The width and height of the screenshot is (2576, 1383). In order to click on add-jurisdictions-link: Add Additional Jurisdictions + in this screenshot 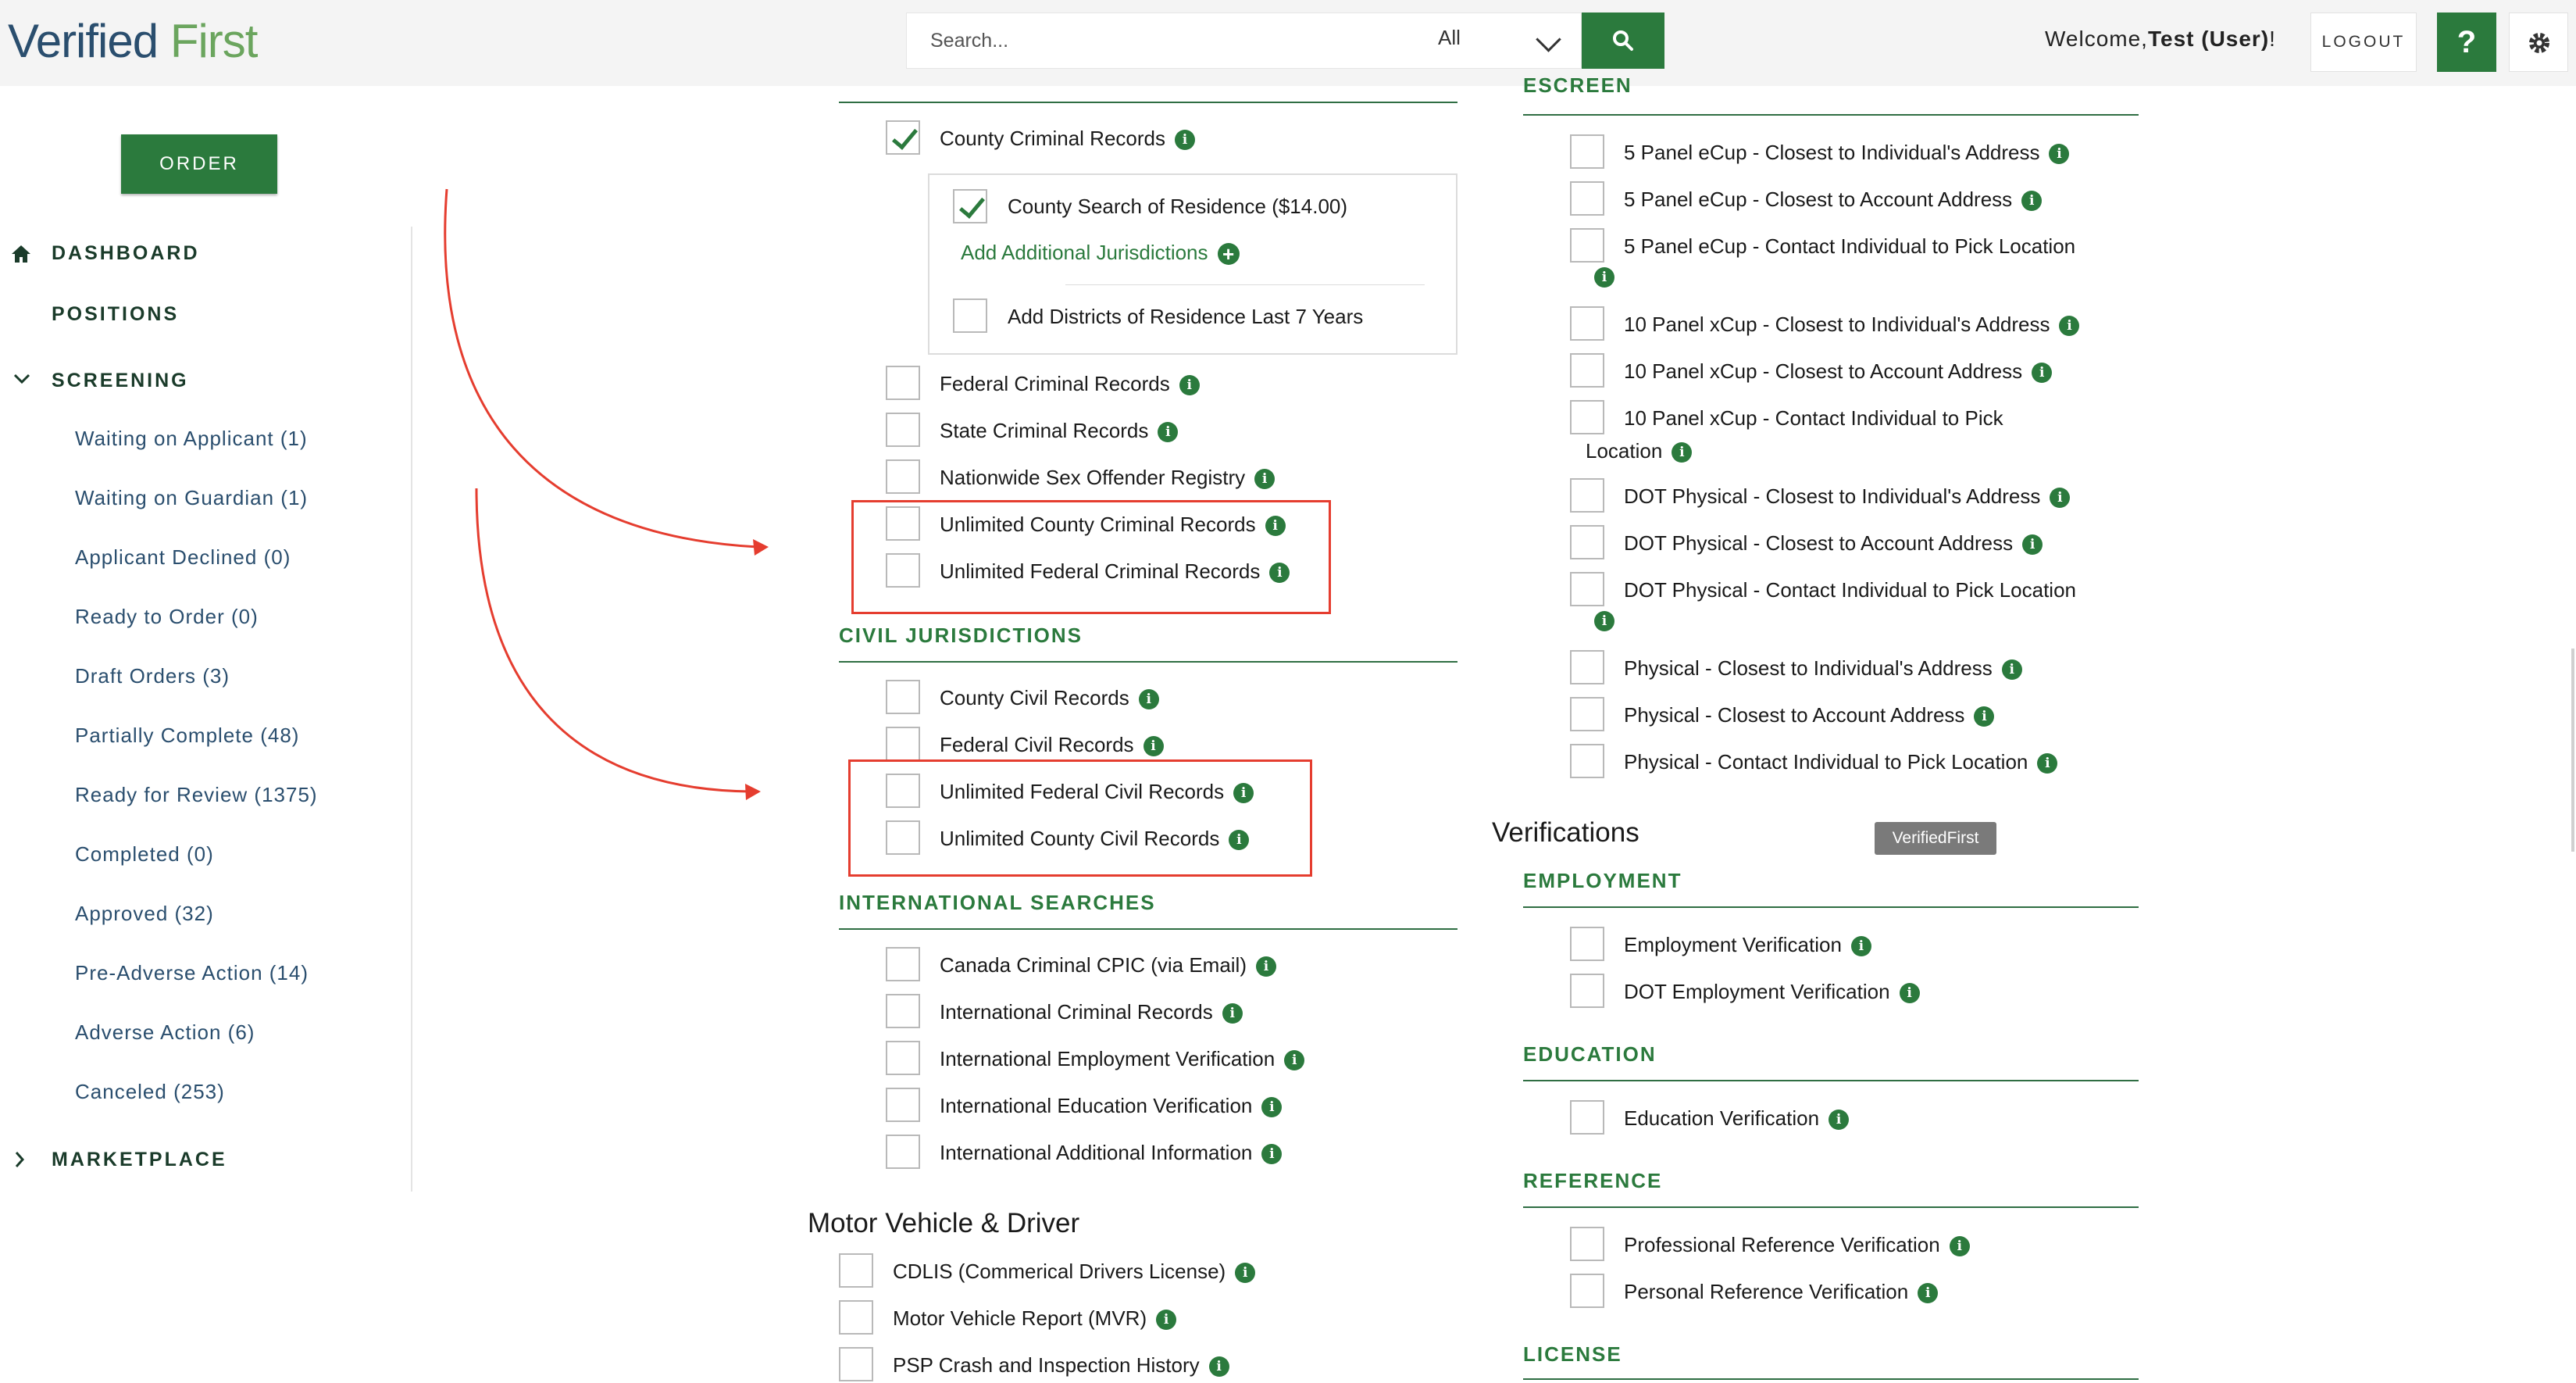, I will do `click(1100, 253)`.